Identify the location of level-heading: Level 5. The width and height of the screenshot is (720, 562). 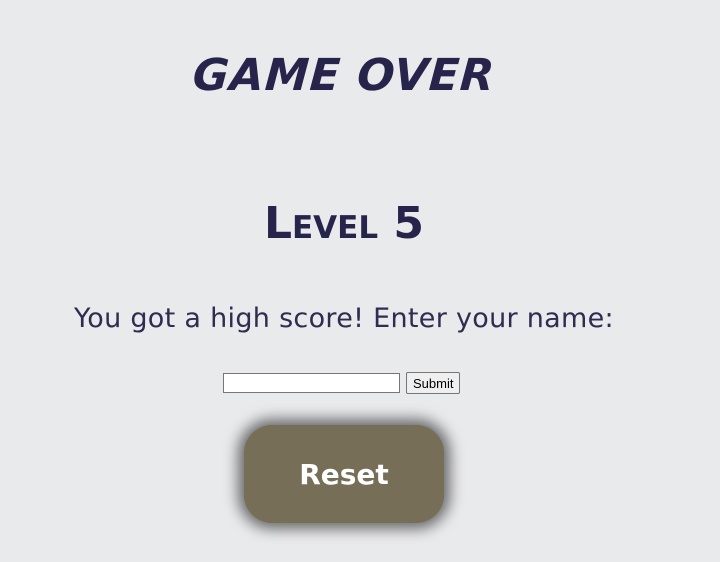
(344, 223).